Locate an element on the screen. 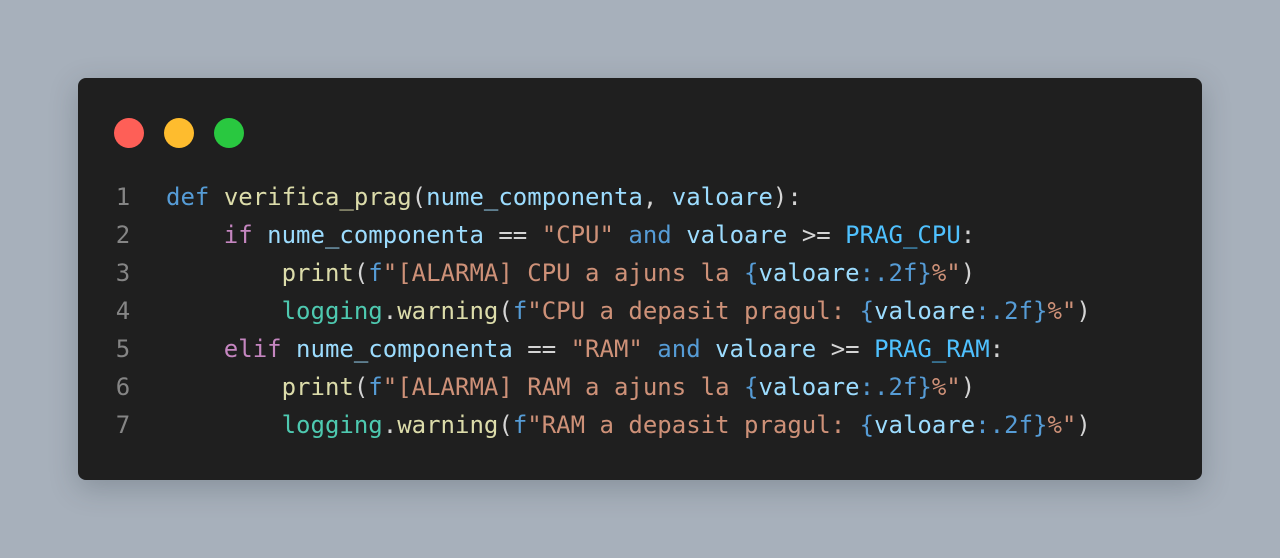  code-token: "RAM a depasit pragul: is located at coordinates (693, 425).